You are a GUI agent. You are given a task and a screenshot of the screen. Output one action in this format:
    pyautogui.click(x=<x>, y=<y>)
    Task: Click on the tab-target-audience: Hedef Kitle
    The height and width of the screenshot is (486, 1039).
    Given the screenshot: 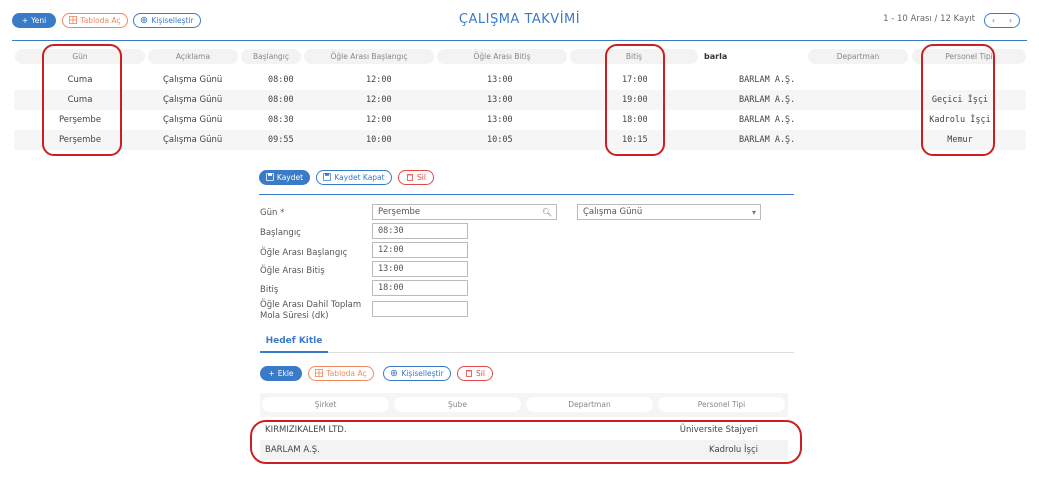 What is the action you would take?
    pyautogui.click(x=294, y=341)
    